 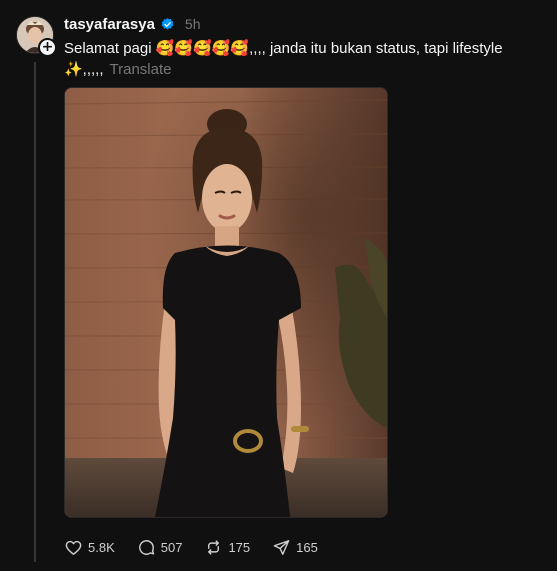 I want to click on follow-plus-icon: +, so click(x=47, y=47).